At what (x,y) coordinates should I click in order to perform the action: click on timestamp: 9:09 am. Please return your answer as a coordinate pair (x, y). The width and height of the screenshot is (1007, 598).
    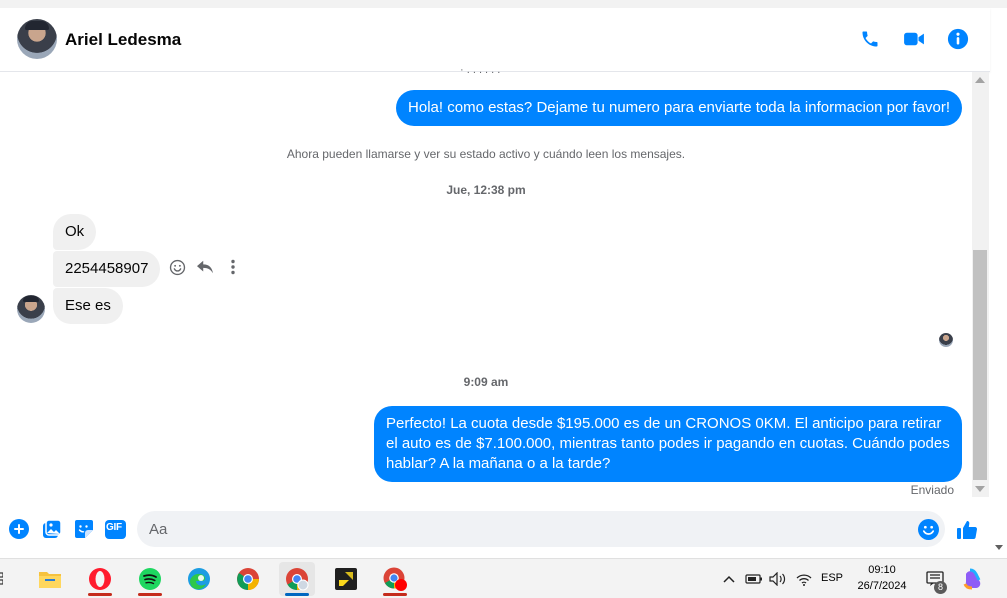
    Looking at the image, I should click on (486, 382).